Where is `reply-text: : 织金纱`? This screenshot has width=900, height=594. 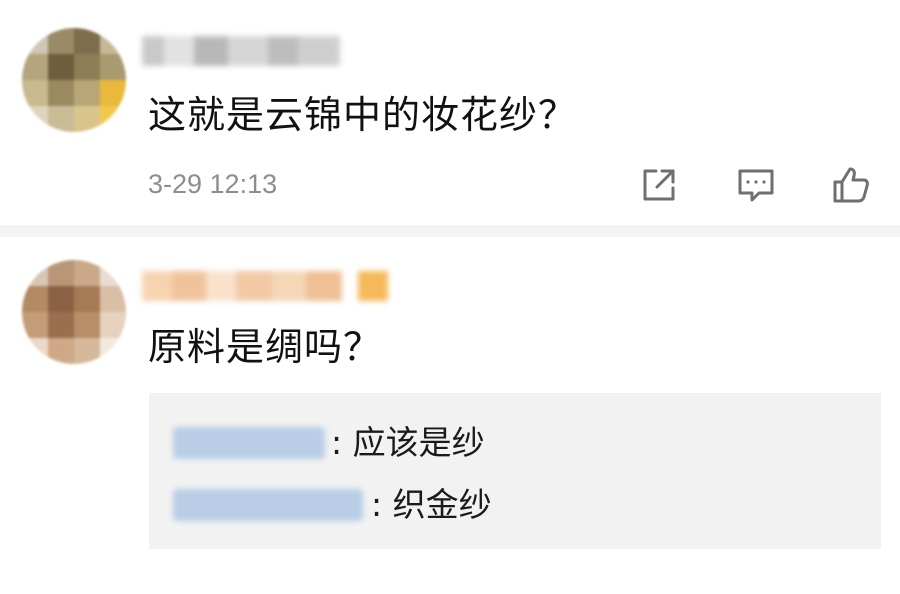
reply-text: : 织金纱 is located at coordinates (431, 504).